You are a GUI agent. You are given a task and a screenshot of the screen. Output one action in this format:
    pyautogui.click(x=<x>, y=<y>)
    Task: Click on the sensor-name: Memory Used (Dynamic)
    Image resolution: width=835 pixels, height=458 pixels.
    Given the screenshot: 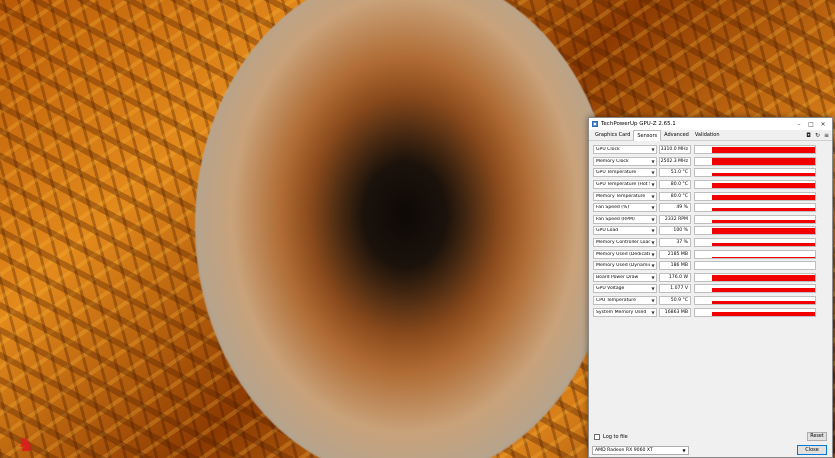 What is the action you would take?
    pyautogui.click(x=623, y=266)
    